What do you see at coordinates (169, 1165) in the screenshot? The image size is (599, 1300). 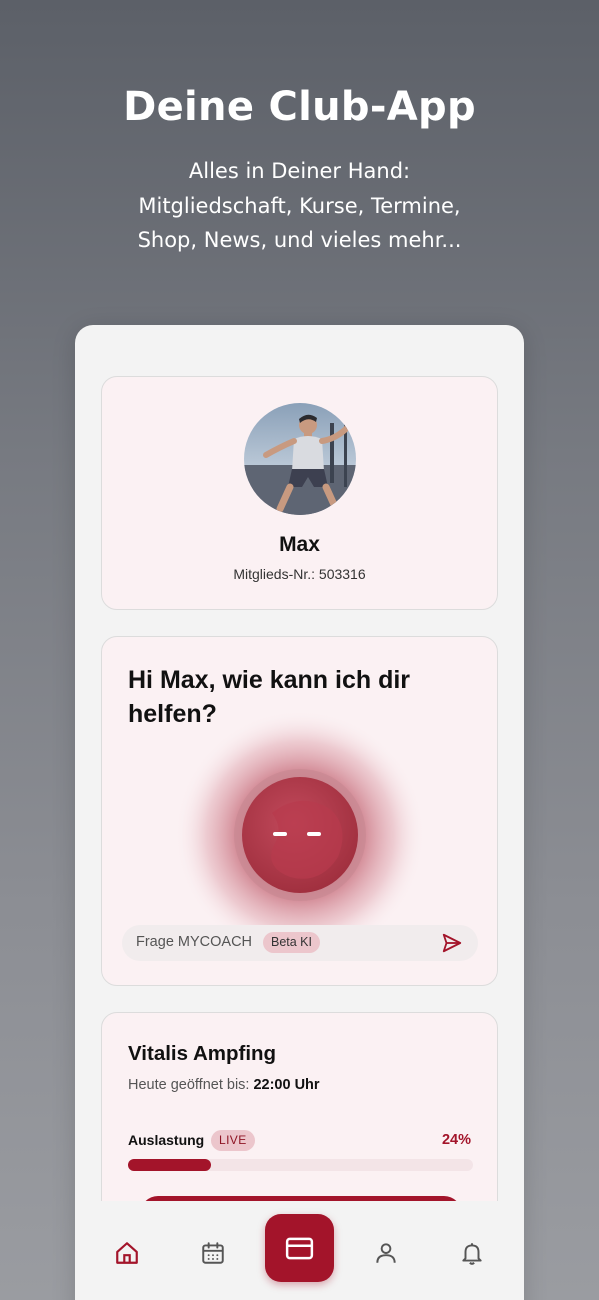 I see `load-progress-fill` at bounding box center [169, 1165].